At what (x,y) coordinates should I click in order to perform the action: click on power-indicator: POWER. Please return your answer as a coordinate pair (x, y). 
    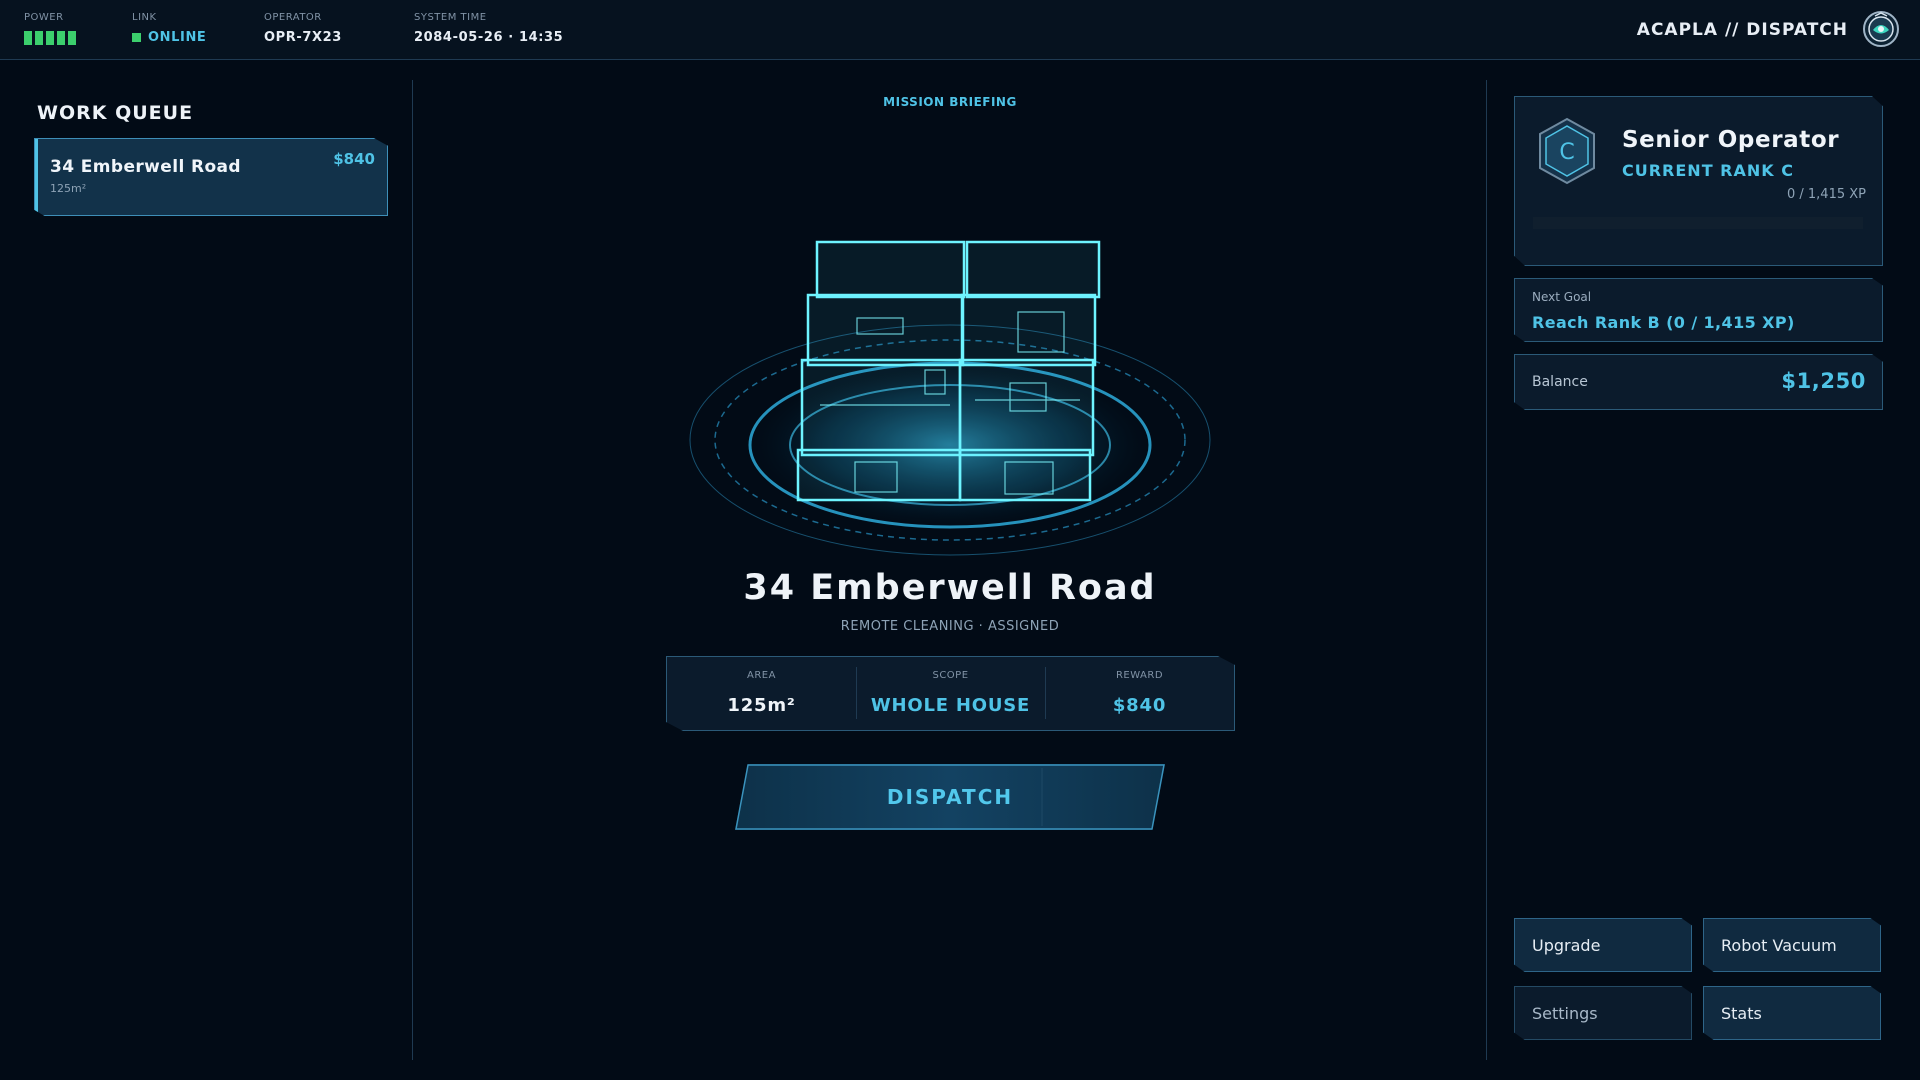
    Looking at the image, I should click on (50, 28).